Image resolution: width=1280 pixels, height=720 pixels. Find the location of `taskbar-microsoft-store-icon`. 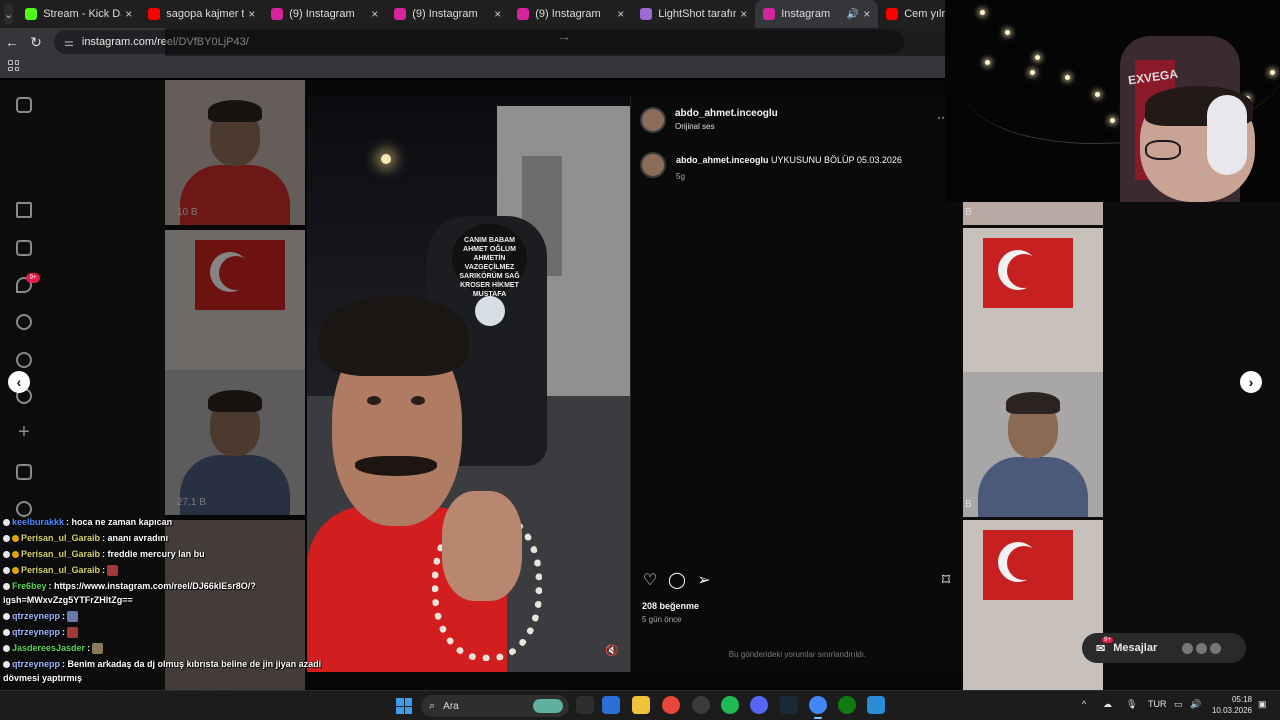

taskbar-microsoft-store-icon is located at coordinates (611, 705).